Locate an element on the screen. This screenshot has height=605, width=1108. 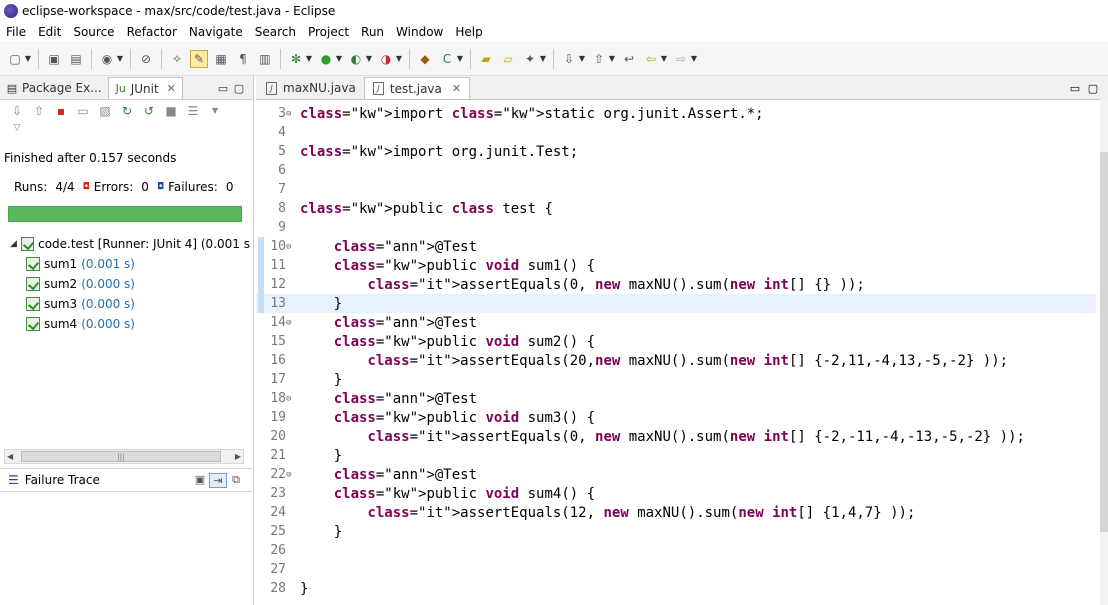
open-task-icon: ▱ is located at coordinates (508, 59).